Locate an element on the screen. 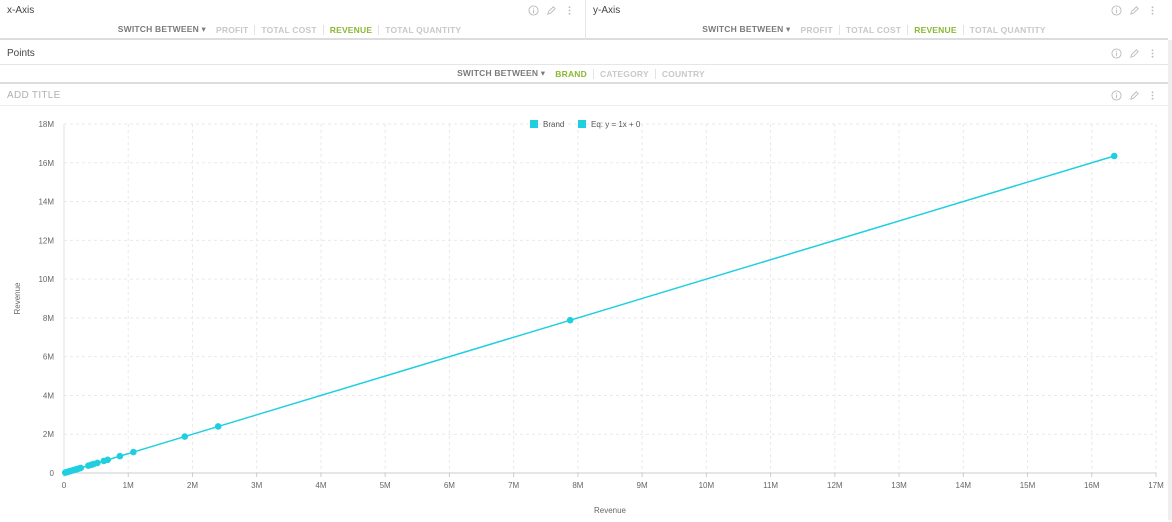 Image resolution: width=1172 pixels, height=522 pixels. x-tick-label: 17M is located at coordinates (1156, 485).